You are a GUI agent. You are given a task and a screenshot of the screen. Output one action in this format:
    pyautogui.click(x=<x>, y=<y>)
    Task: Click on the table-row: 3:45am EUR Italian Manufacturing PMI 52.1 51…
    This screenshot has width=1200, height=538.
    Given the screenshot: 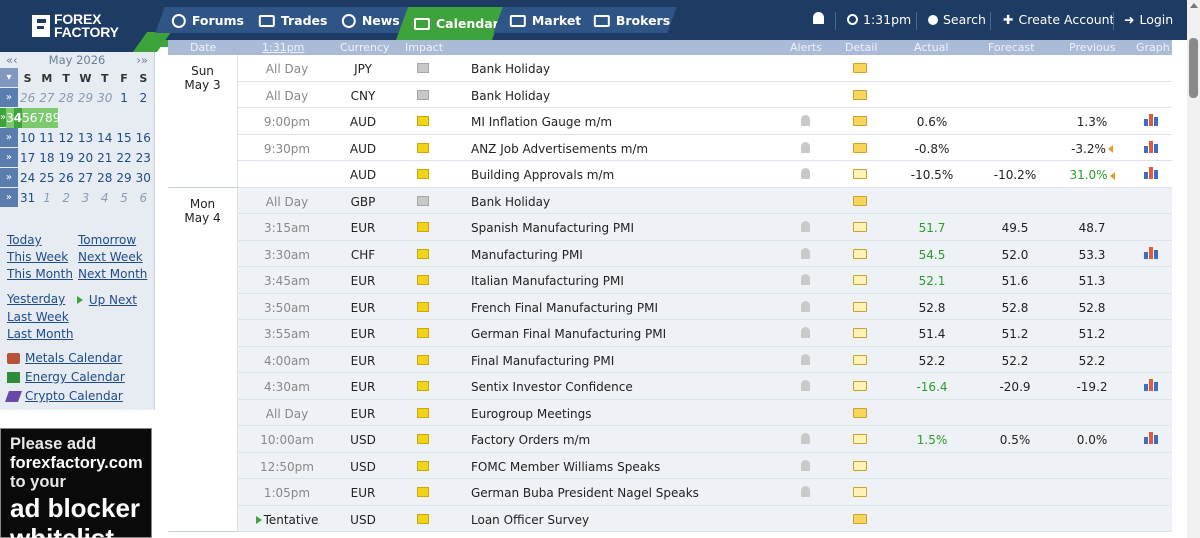 What is the action you would take?
    pyautogui.click(x=670, y=280)
    